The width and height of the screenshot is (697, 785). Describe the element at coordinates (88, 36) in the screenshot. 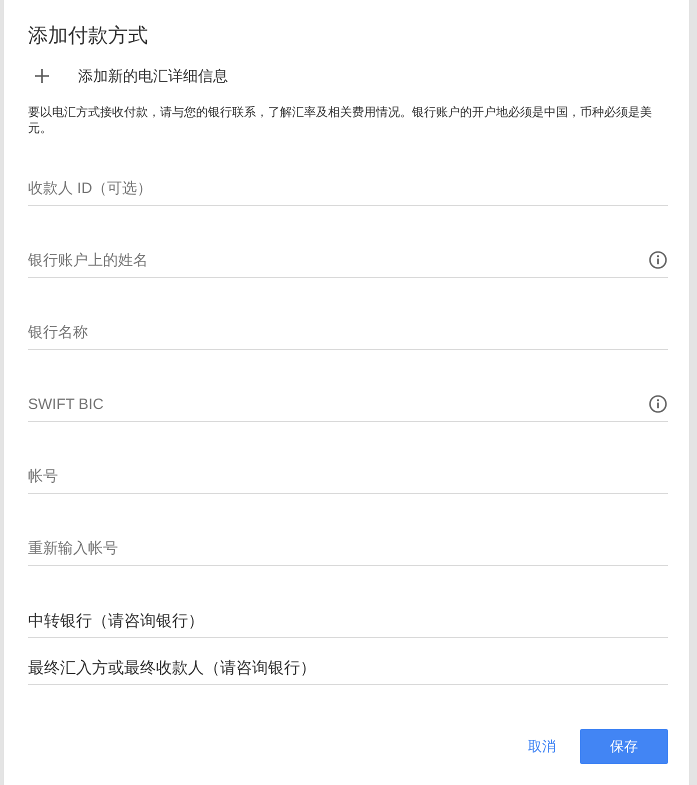

I see `dialog-title: 添加付款方式` at that location.